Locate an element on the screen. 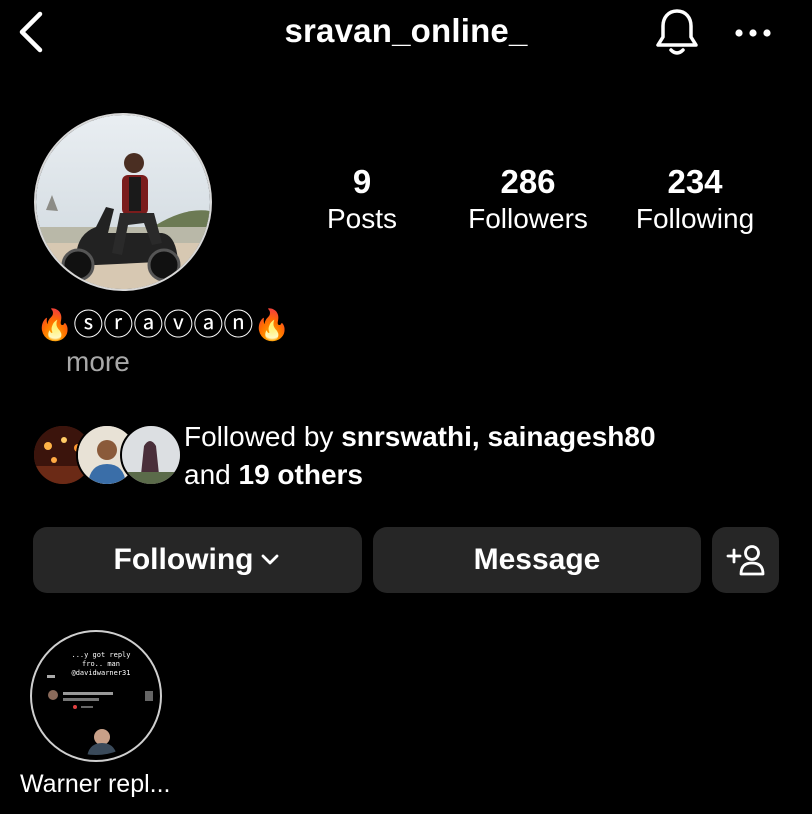  profile-bio: 🔥ⓢⓡⓐⓥⓐⓝ🔥 is located at coordinates (163, 325).